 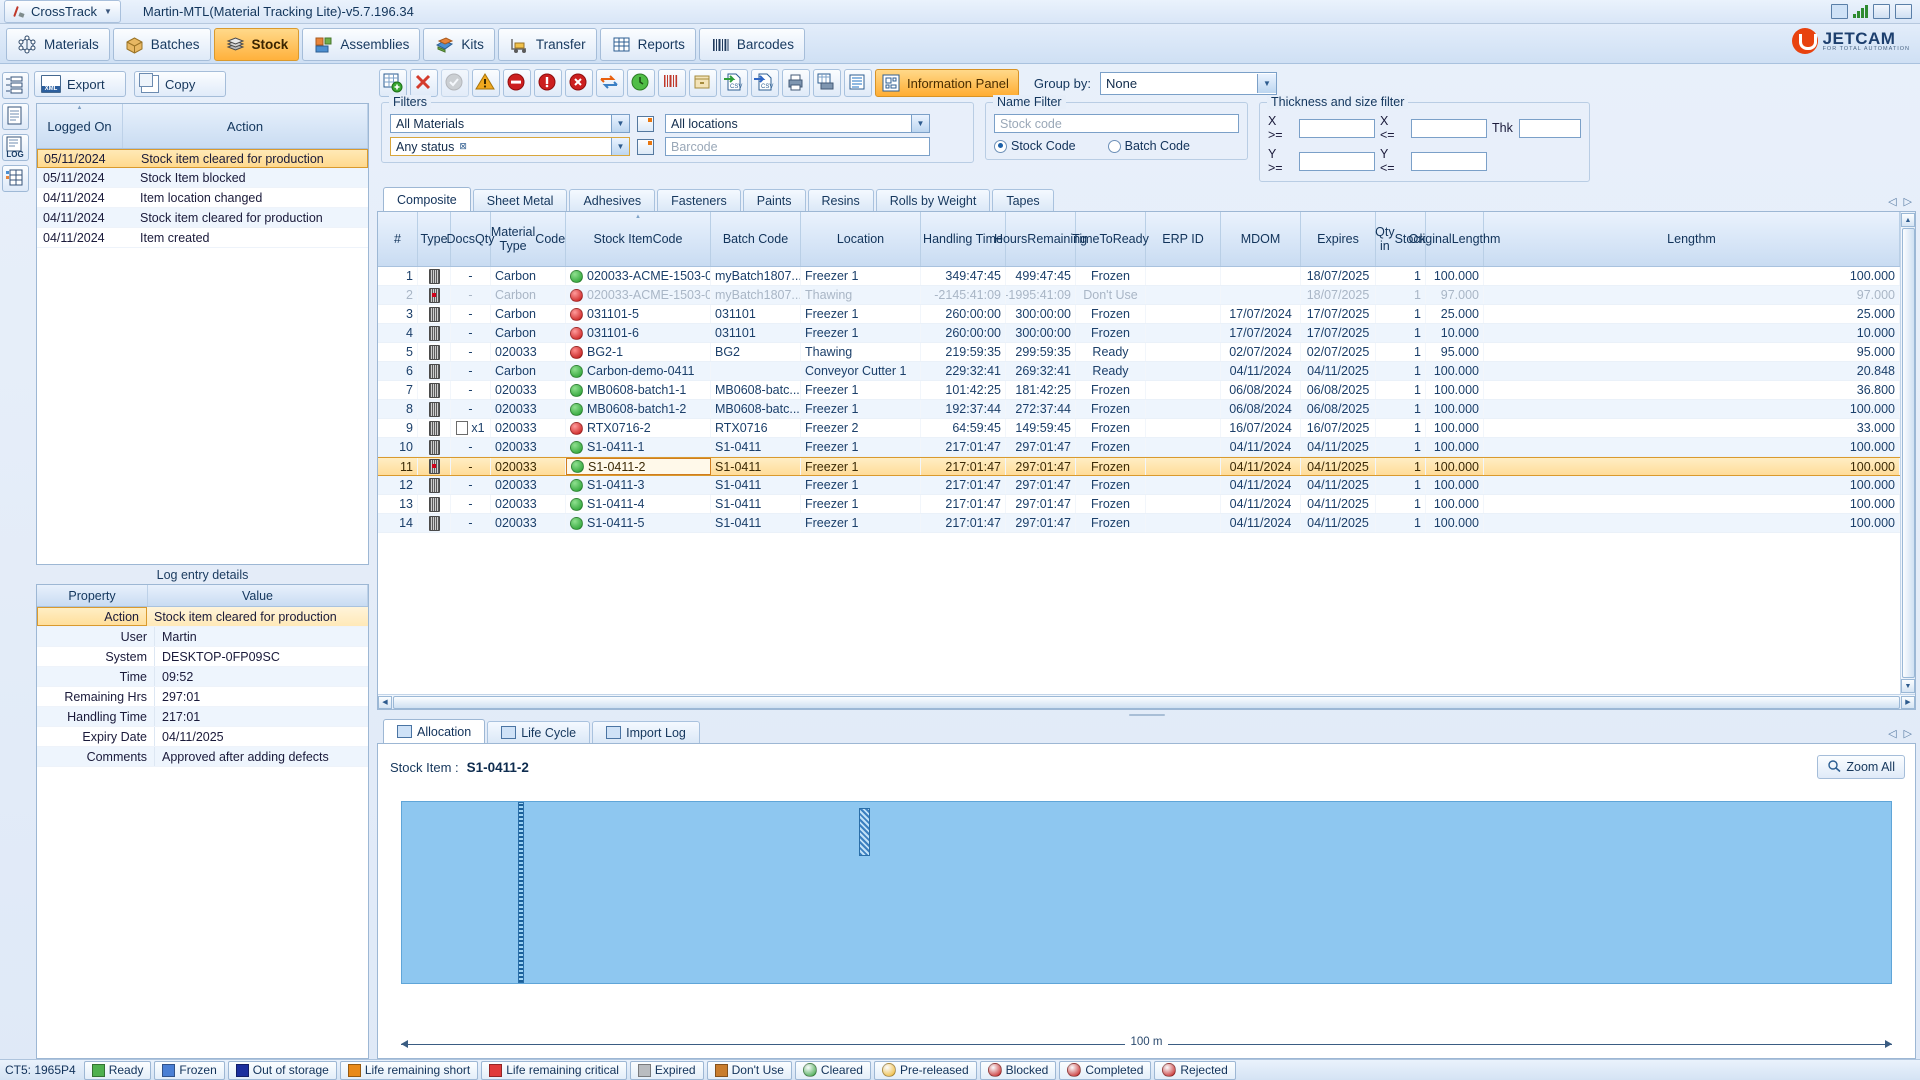 I want to click on name-filter-input: Stock code, so click(x=1116, y=123).